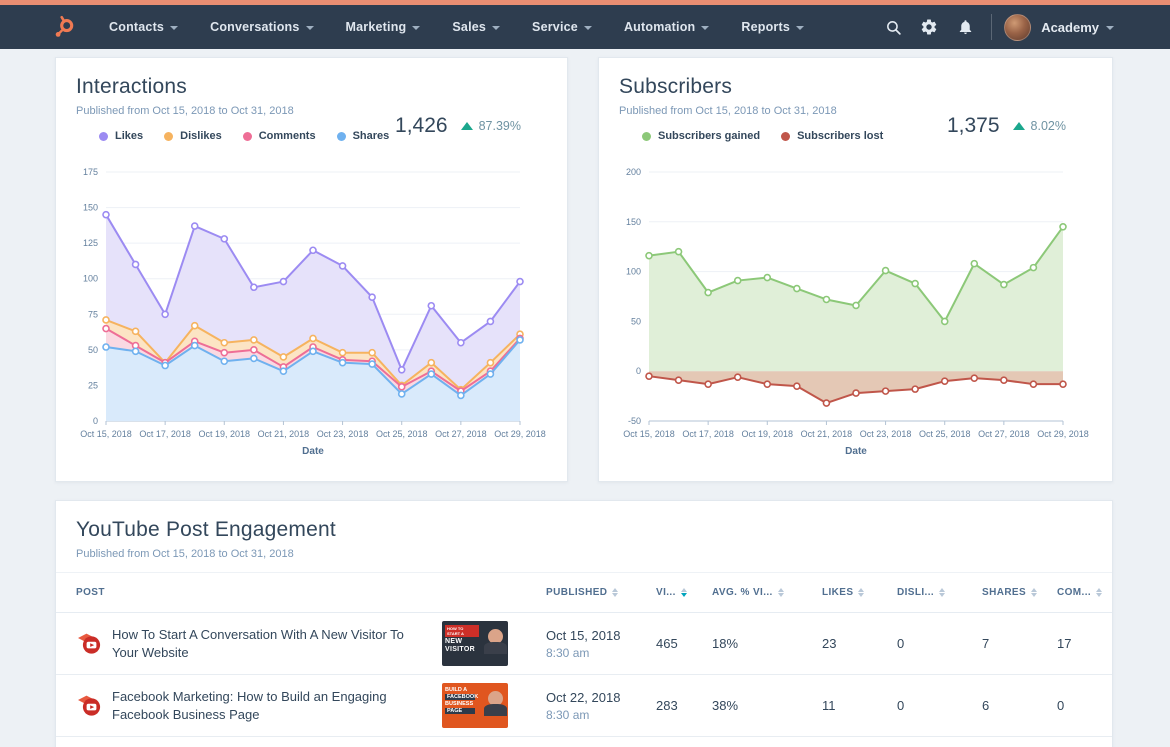  Describe the element at coordinates (90, 172) in the screenshot. I see `svg-text: 175` at that location.